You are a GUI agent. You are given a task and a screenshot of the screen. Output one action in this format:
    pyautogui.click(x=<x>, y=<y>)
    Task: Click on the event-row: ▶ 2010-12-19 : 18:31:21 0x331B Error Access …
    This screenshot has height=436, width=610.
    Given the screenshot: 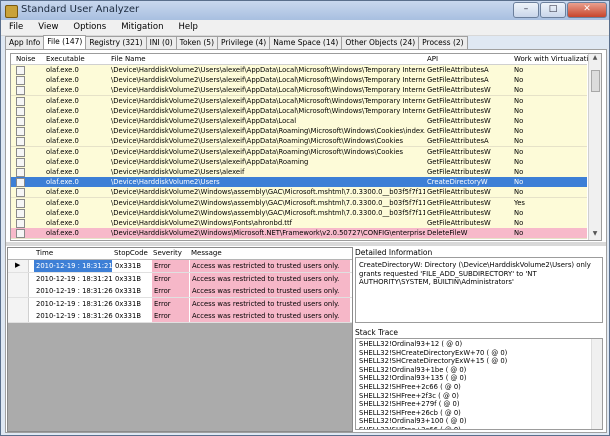 What is the action you would take?
    pyautogui.click(x=180, y=266)
    